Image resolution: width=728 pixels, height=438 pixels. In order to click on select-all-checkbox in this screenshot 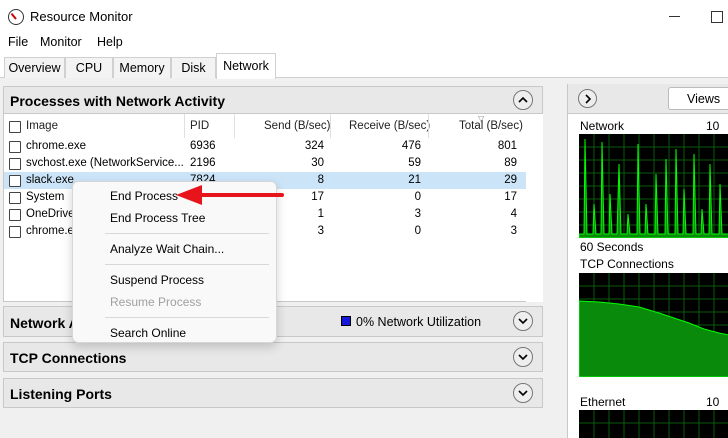, I will do `click(15, 127)`.